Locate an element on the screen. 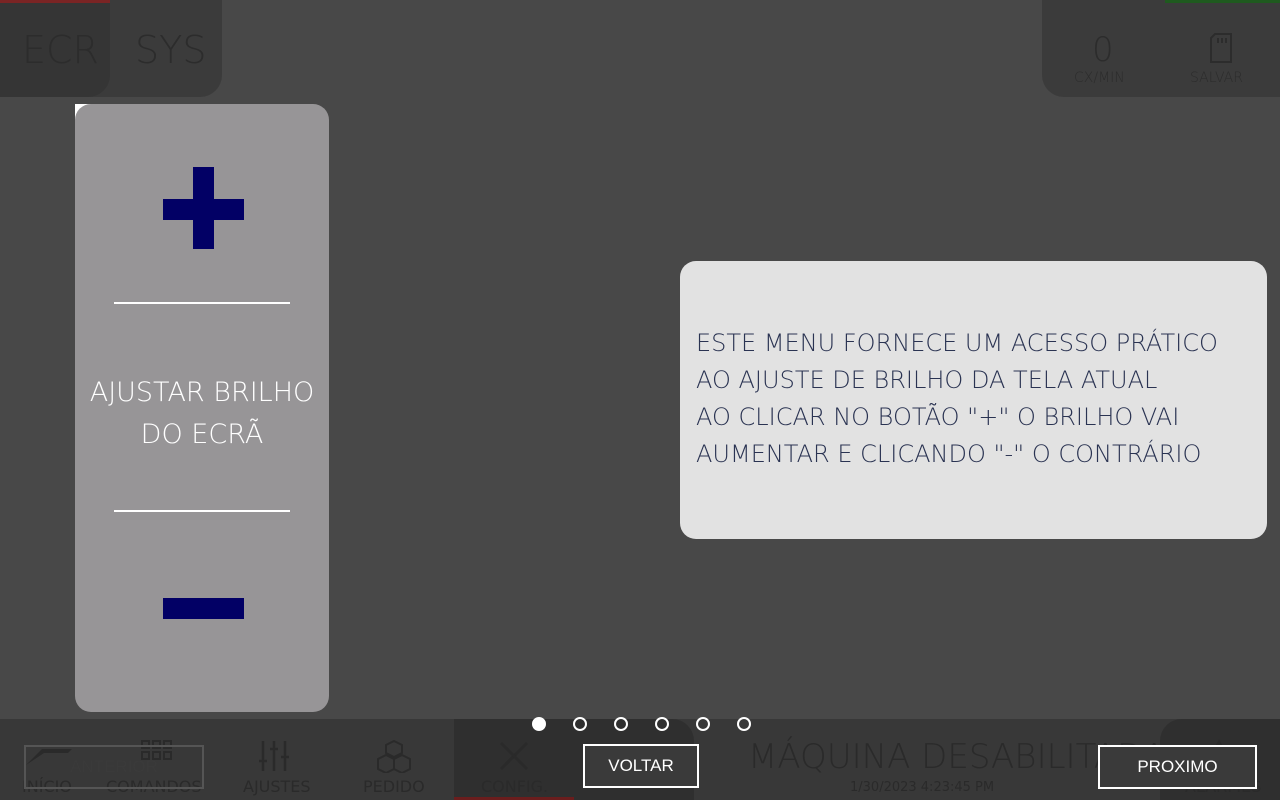 Image resolution: width=1280 pixels, height=800 pixels. save-label: SALVAR is located at coordinates (1216, 78).